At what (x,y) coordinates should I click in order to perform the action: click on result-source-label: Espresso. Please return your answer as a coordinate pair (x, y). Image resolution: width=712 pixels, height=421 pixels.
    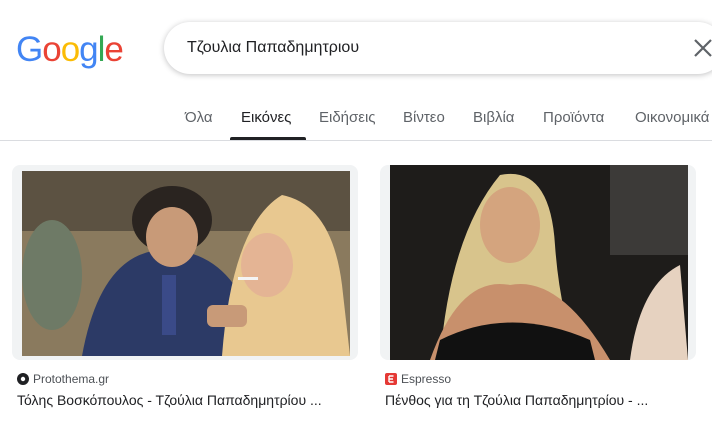
    Looking at the image, I should click on (426, 379).